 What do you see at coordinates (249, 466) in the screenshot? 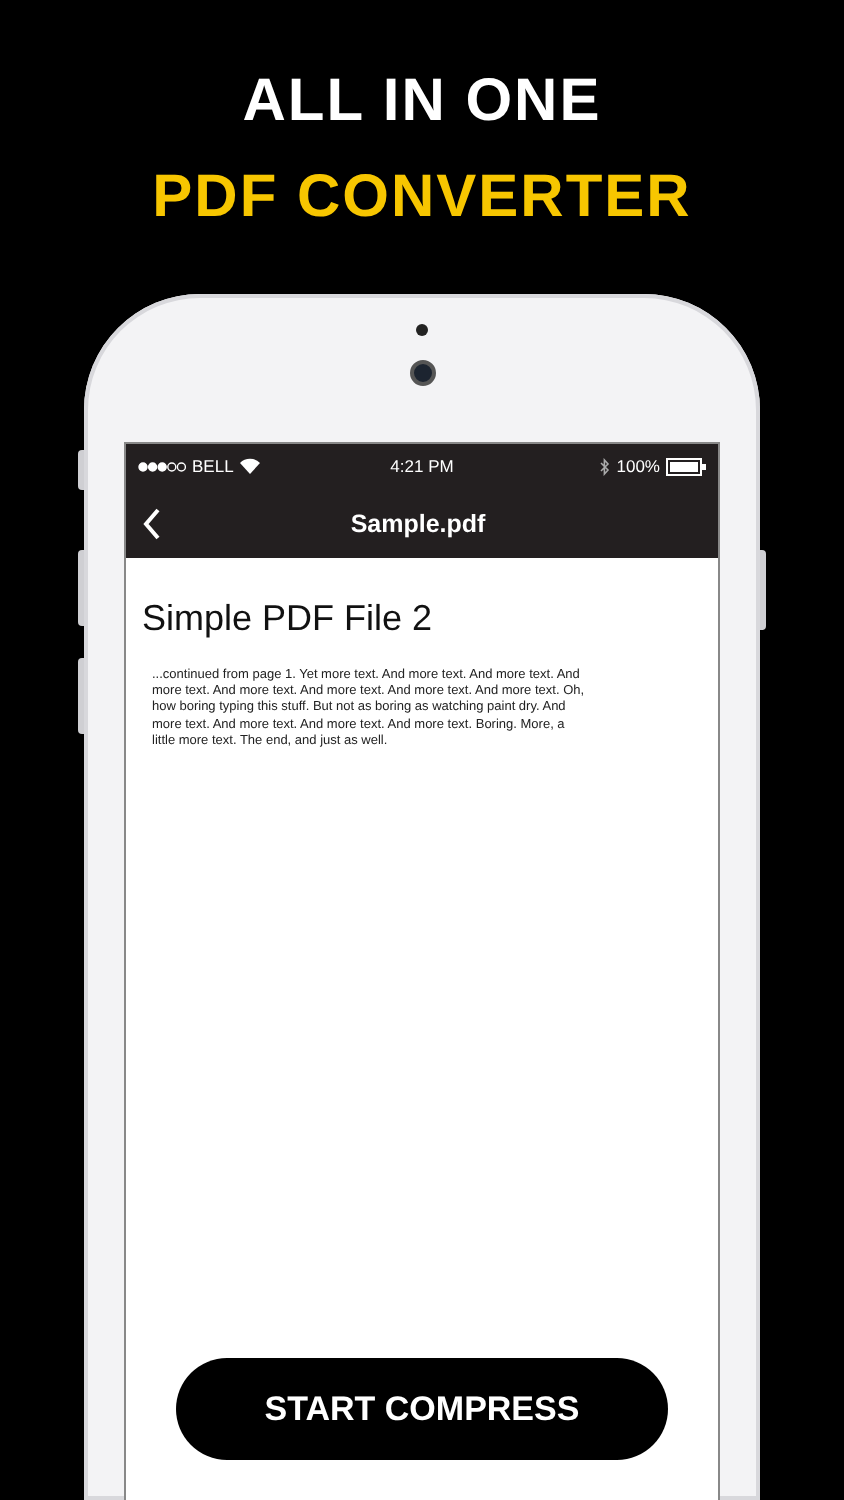
I see `wifi-icon` at bounding box center [249, 466].